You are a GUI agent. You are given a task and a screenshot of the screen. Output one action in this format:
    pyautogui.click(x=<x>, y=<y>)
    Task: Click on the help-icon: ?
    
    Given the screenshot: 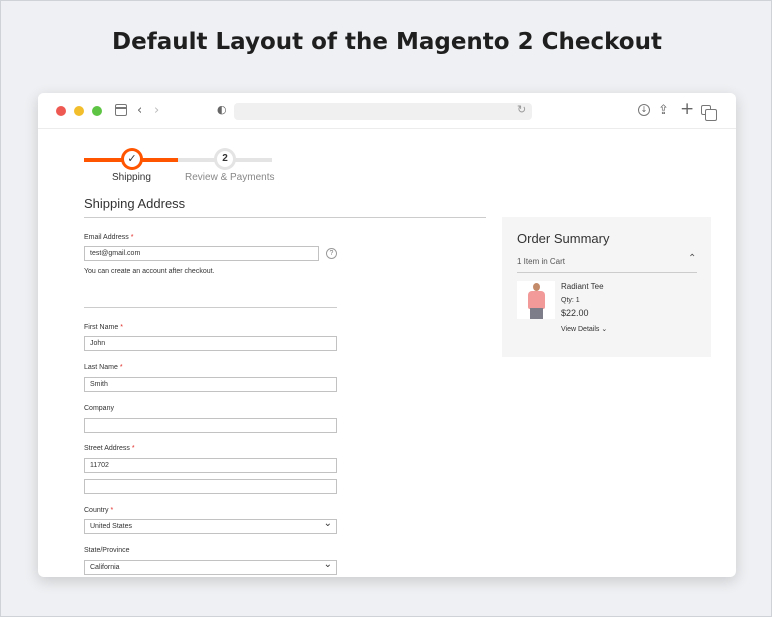 What is the action you would take?
    pyautogui.click(x=331, y=253)
    